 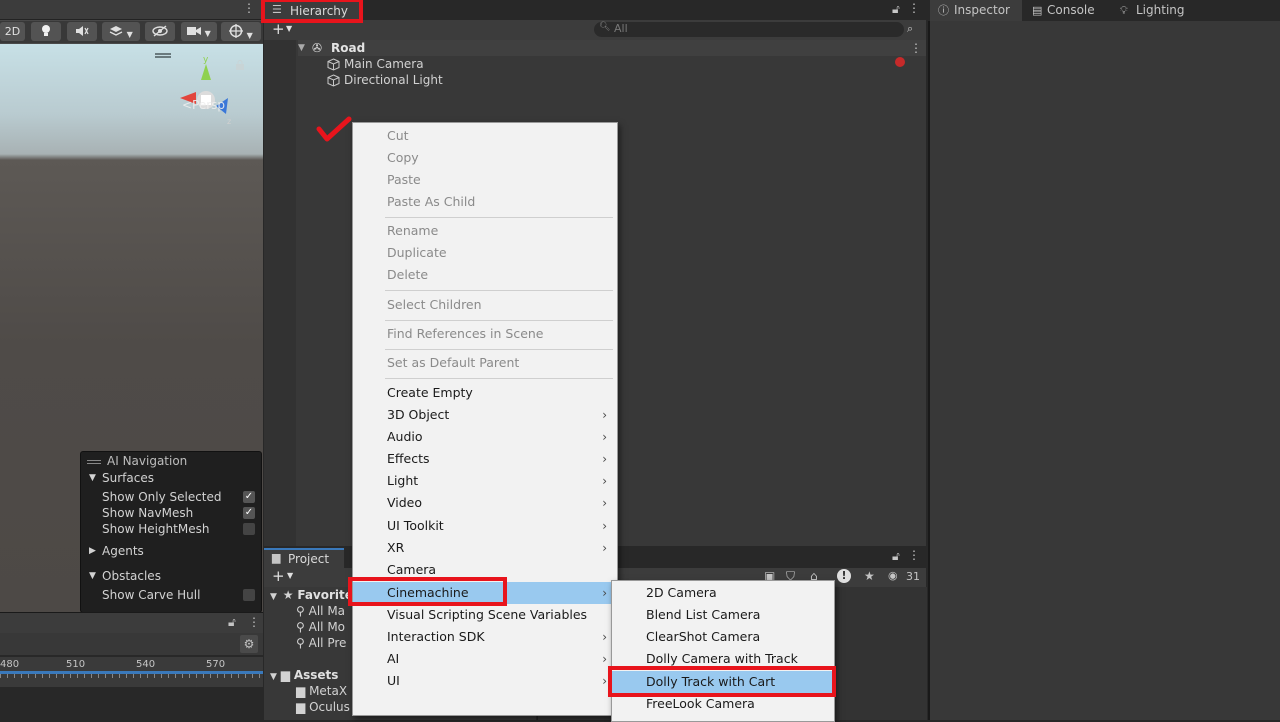 What do you see at coordinates (893, 575) in the screenshot?
I see `hidden-packages-icon: ◉` at bounding box center [893, 575].